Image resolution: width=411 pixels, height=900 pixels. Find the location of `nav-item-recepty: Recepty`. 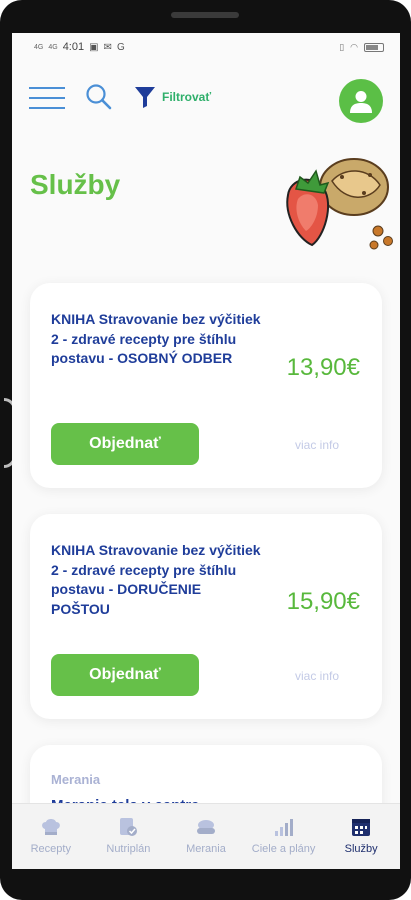

nav-item-recepty: Recepty is located at coordinates (51, 836).